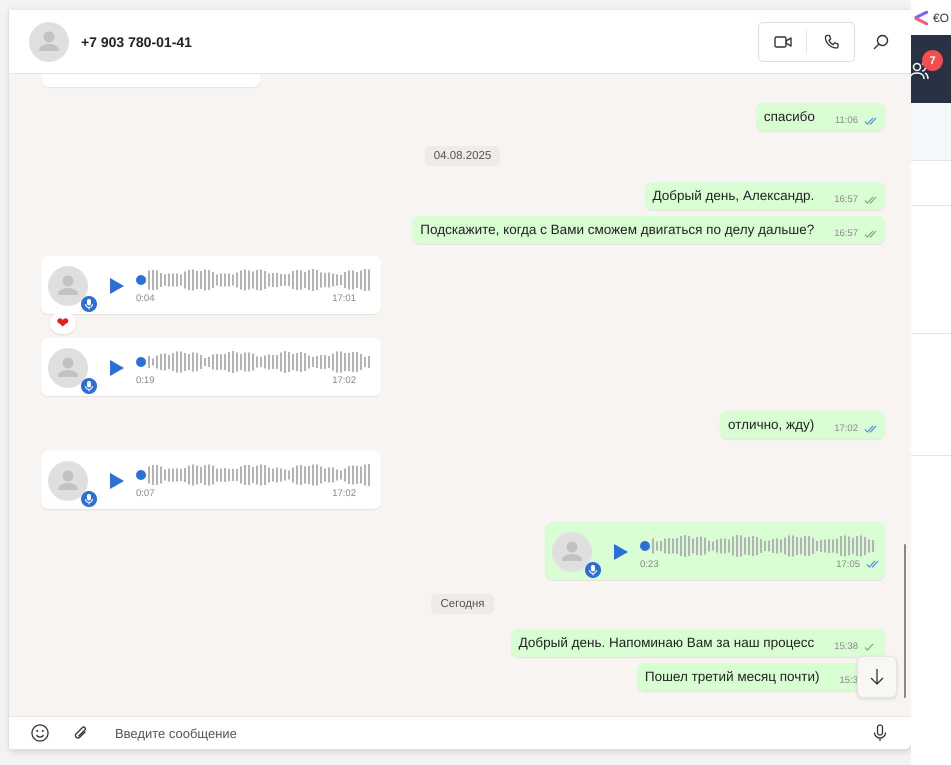  I want to click on message-text: спасибо, so click(789, 117).